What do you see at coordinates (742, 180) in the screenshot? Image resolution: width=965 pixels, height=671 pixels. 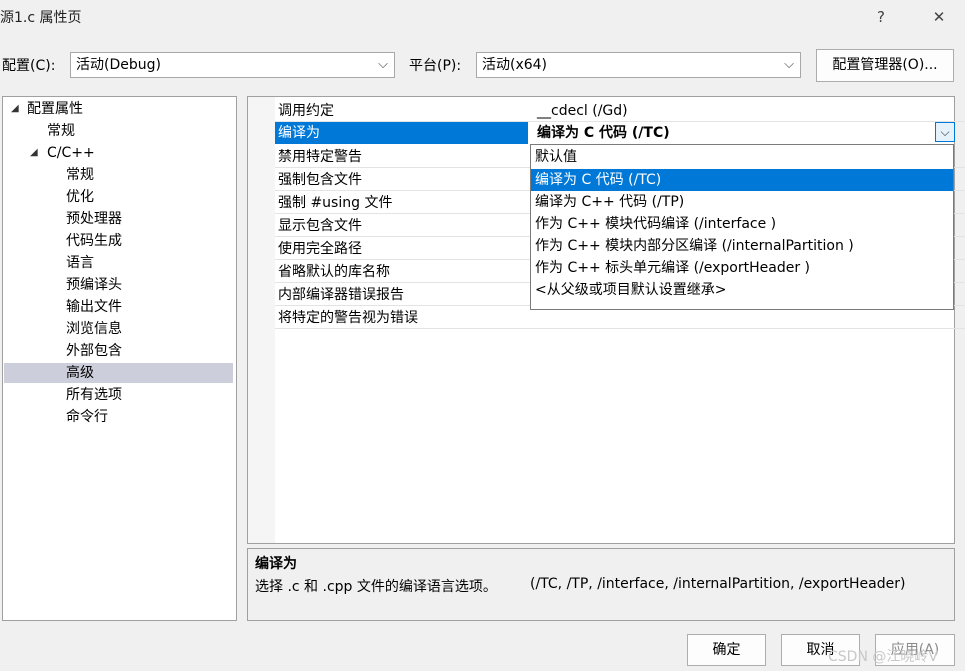 I see `dropdown-option-selected: 编译为 C 代码 (/TC)` at bounding box center [742, 180].